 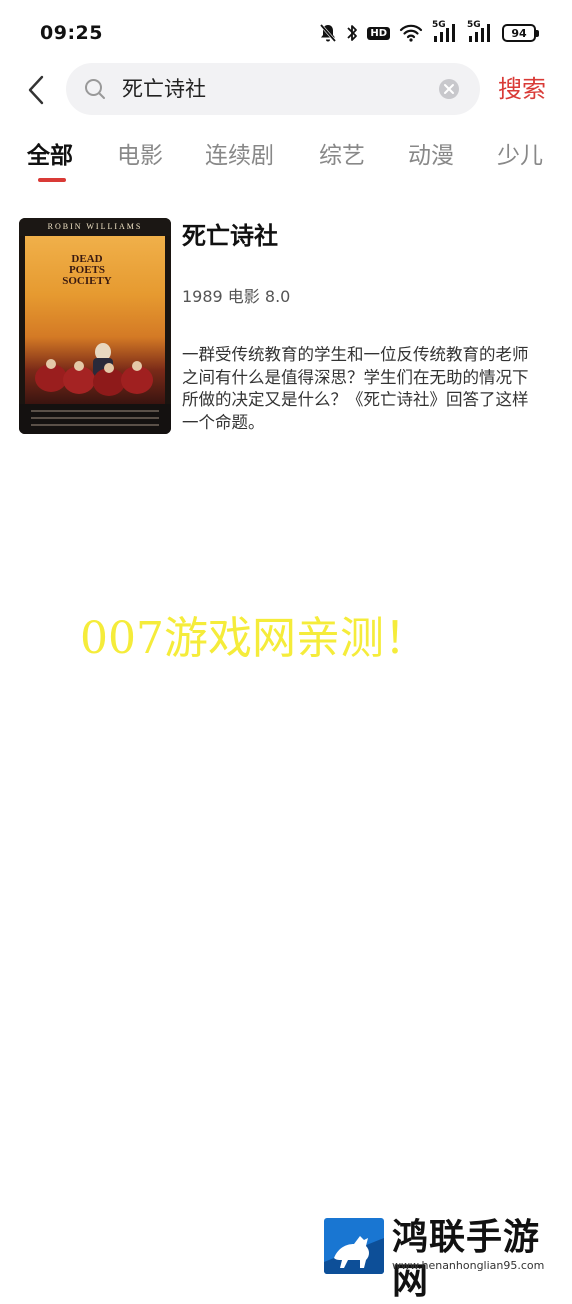 I want to click on tab-all: 全部, so click(x=50, y=156).